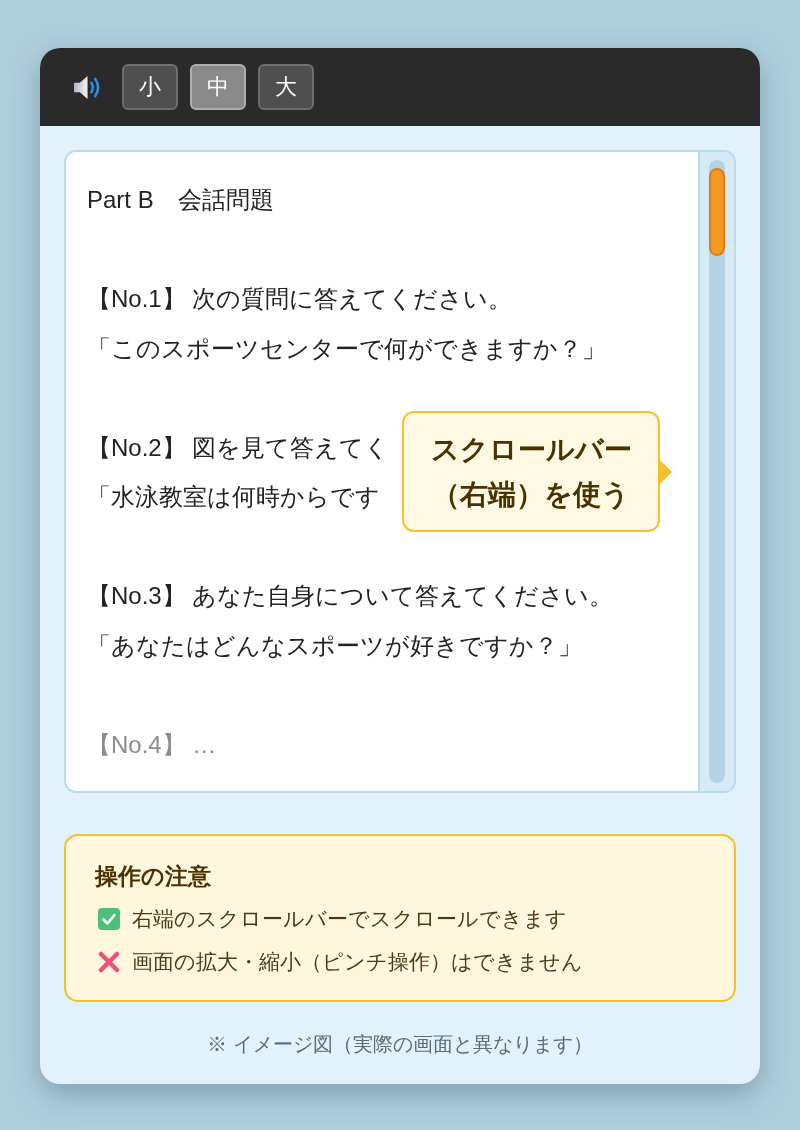 Image resolution: width=800 pixels, height=1130 pixels. I want to click on scrollbar-track, so click(717, 471).